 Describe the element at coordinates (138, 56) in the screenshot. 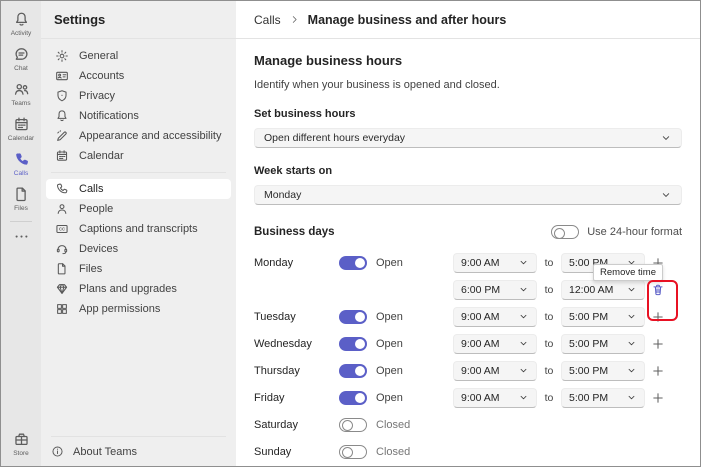

I see `sidebar-item-general: General` at that location.